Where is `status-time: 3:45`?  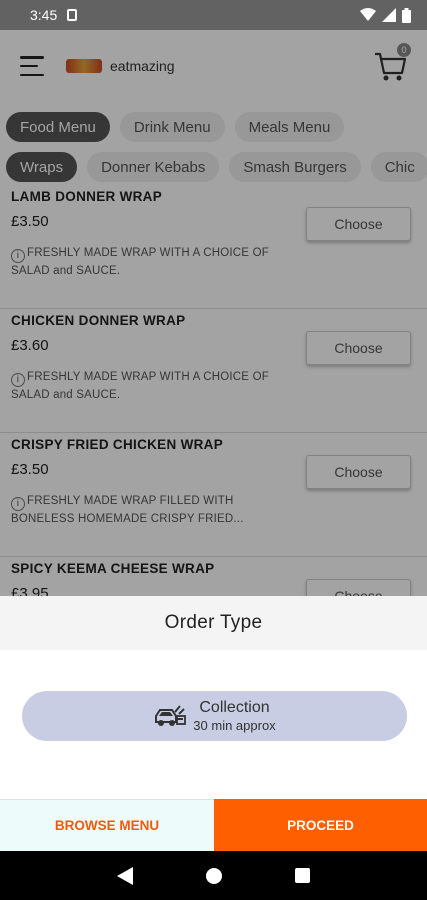
status-time: 3:45 is located at coordinates (44, 15).